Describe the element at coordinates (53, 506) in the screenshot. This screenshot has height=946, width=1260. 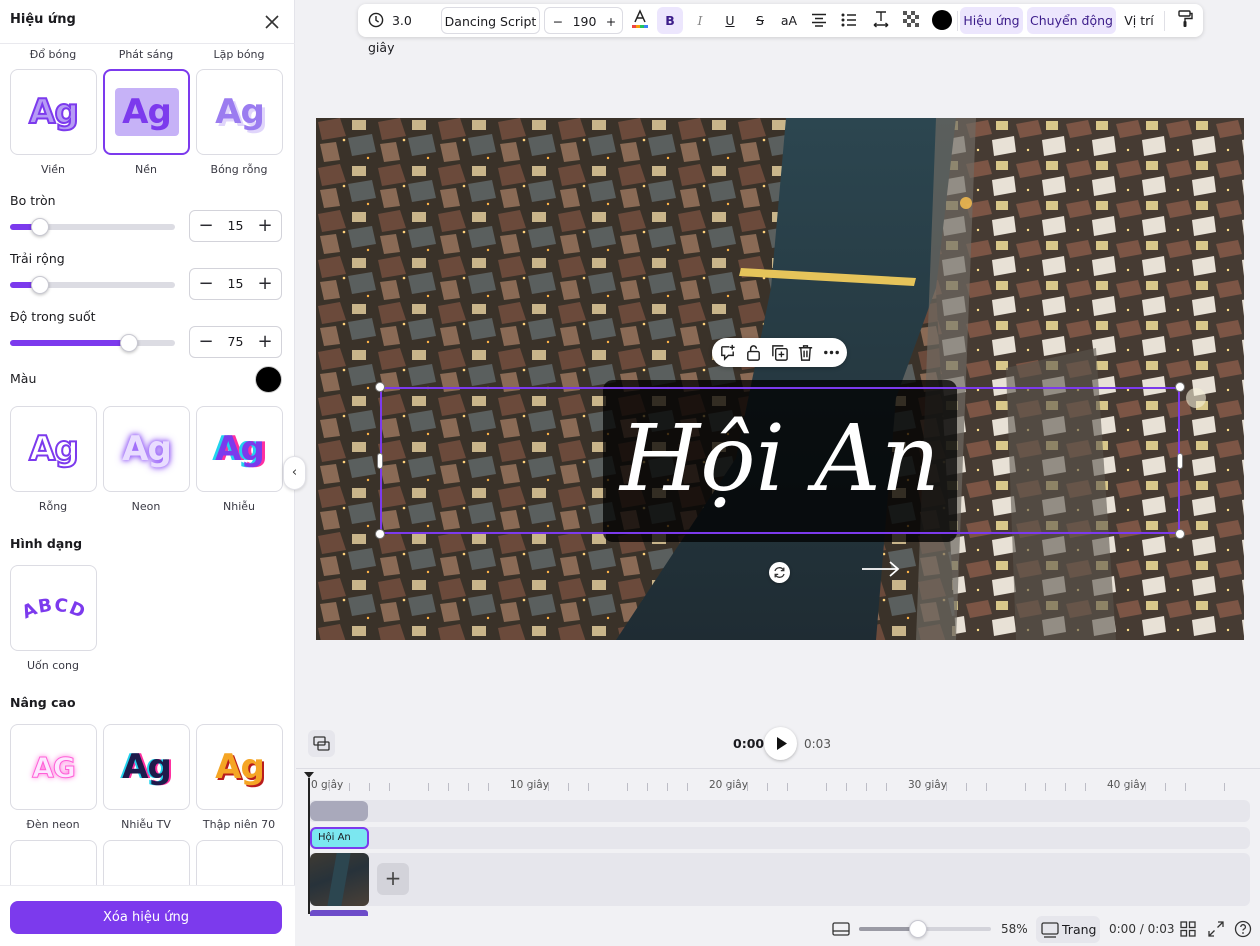
I see `tile-caption: Rỗng` at that location.